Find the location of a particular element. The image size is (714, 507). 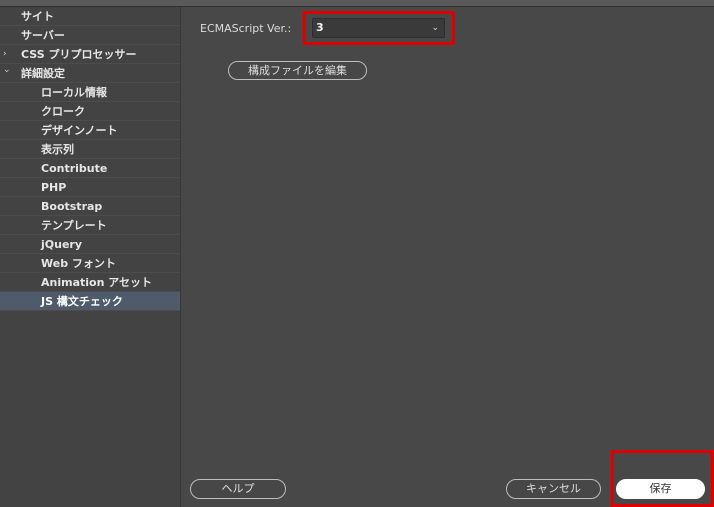

sidebar-item-label: テンプレート is located at coordinates (74, 225).